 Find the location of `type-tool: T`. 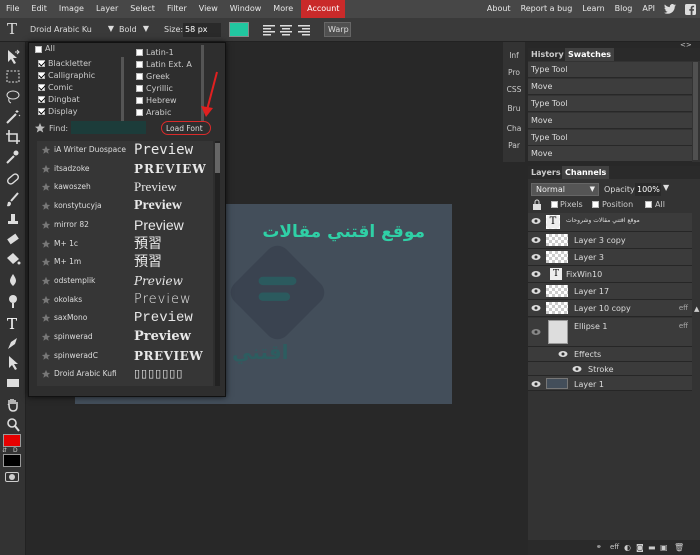

type-tool: T is located at coordinates (13, 323).